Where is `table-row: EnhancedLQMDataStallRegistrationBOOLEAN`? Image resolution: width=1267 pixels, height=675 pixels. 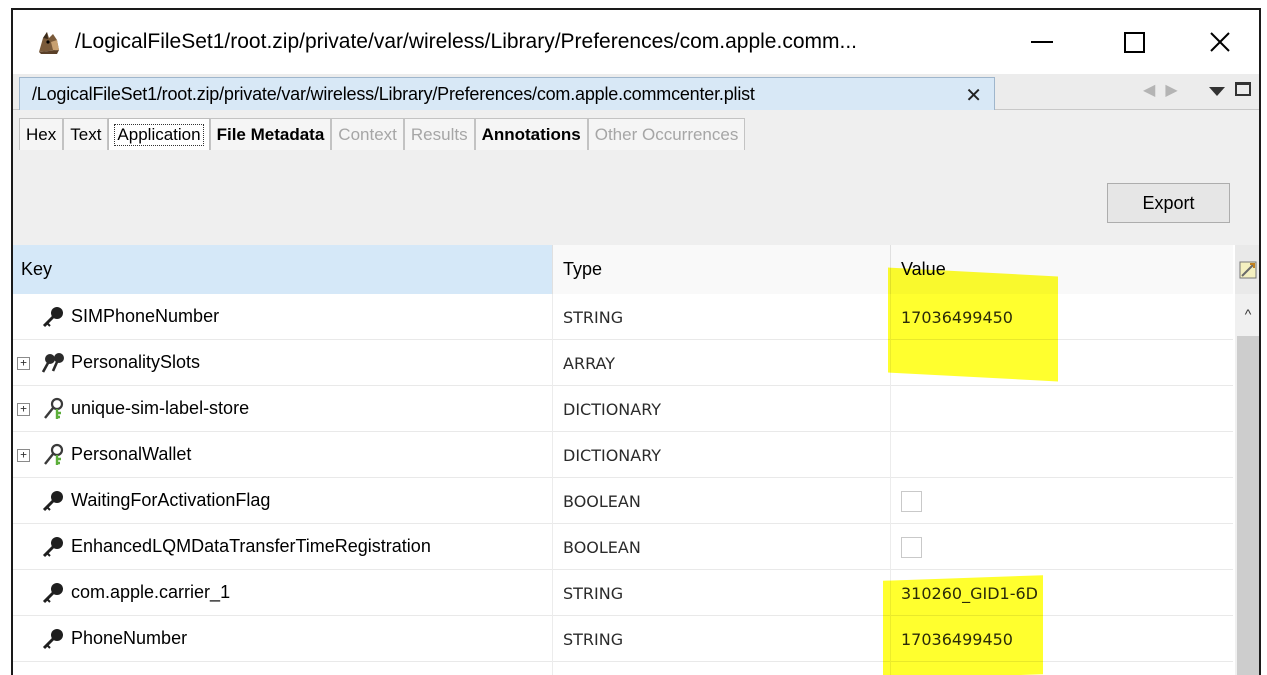 table-row: EnhancedLQMDataStallRegistrationBOOLEAN is located at coordinates (623, 668).